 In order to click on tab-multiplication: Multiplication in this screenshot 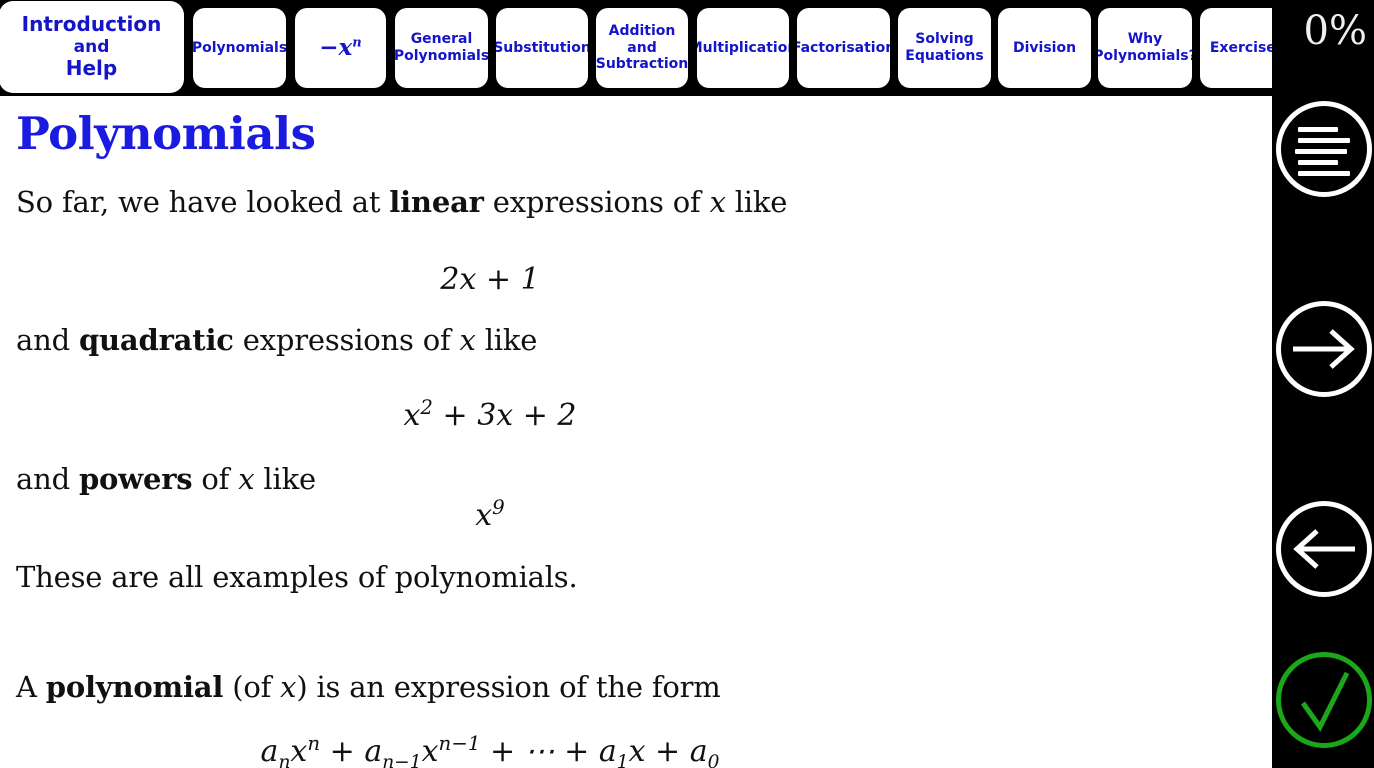, I will do `click(743, 48)`.